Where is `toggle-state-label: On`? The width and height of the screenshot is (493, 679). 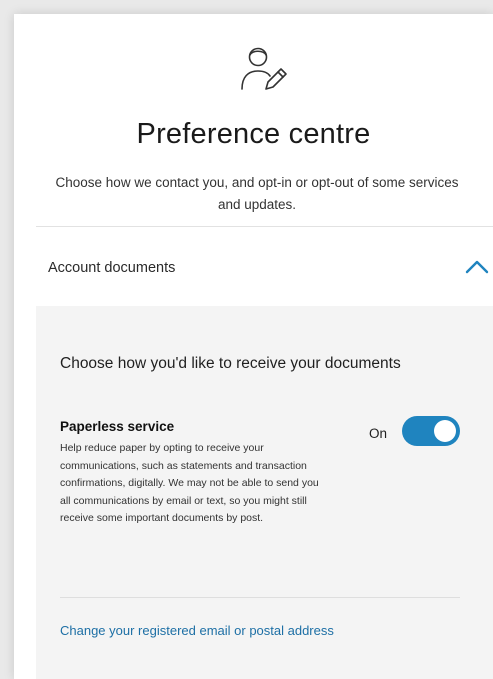
toggle-state-label: On is located at coordinates (378, 433).